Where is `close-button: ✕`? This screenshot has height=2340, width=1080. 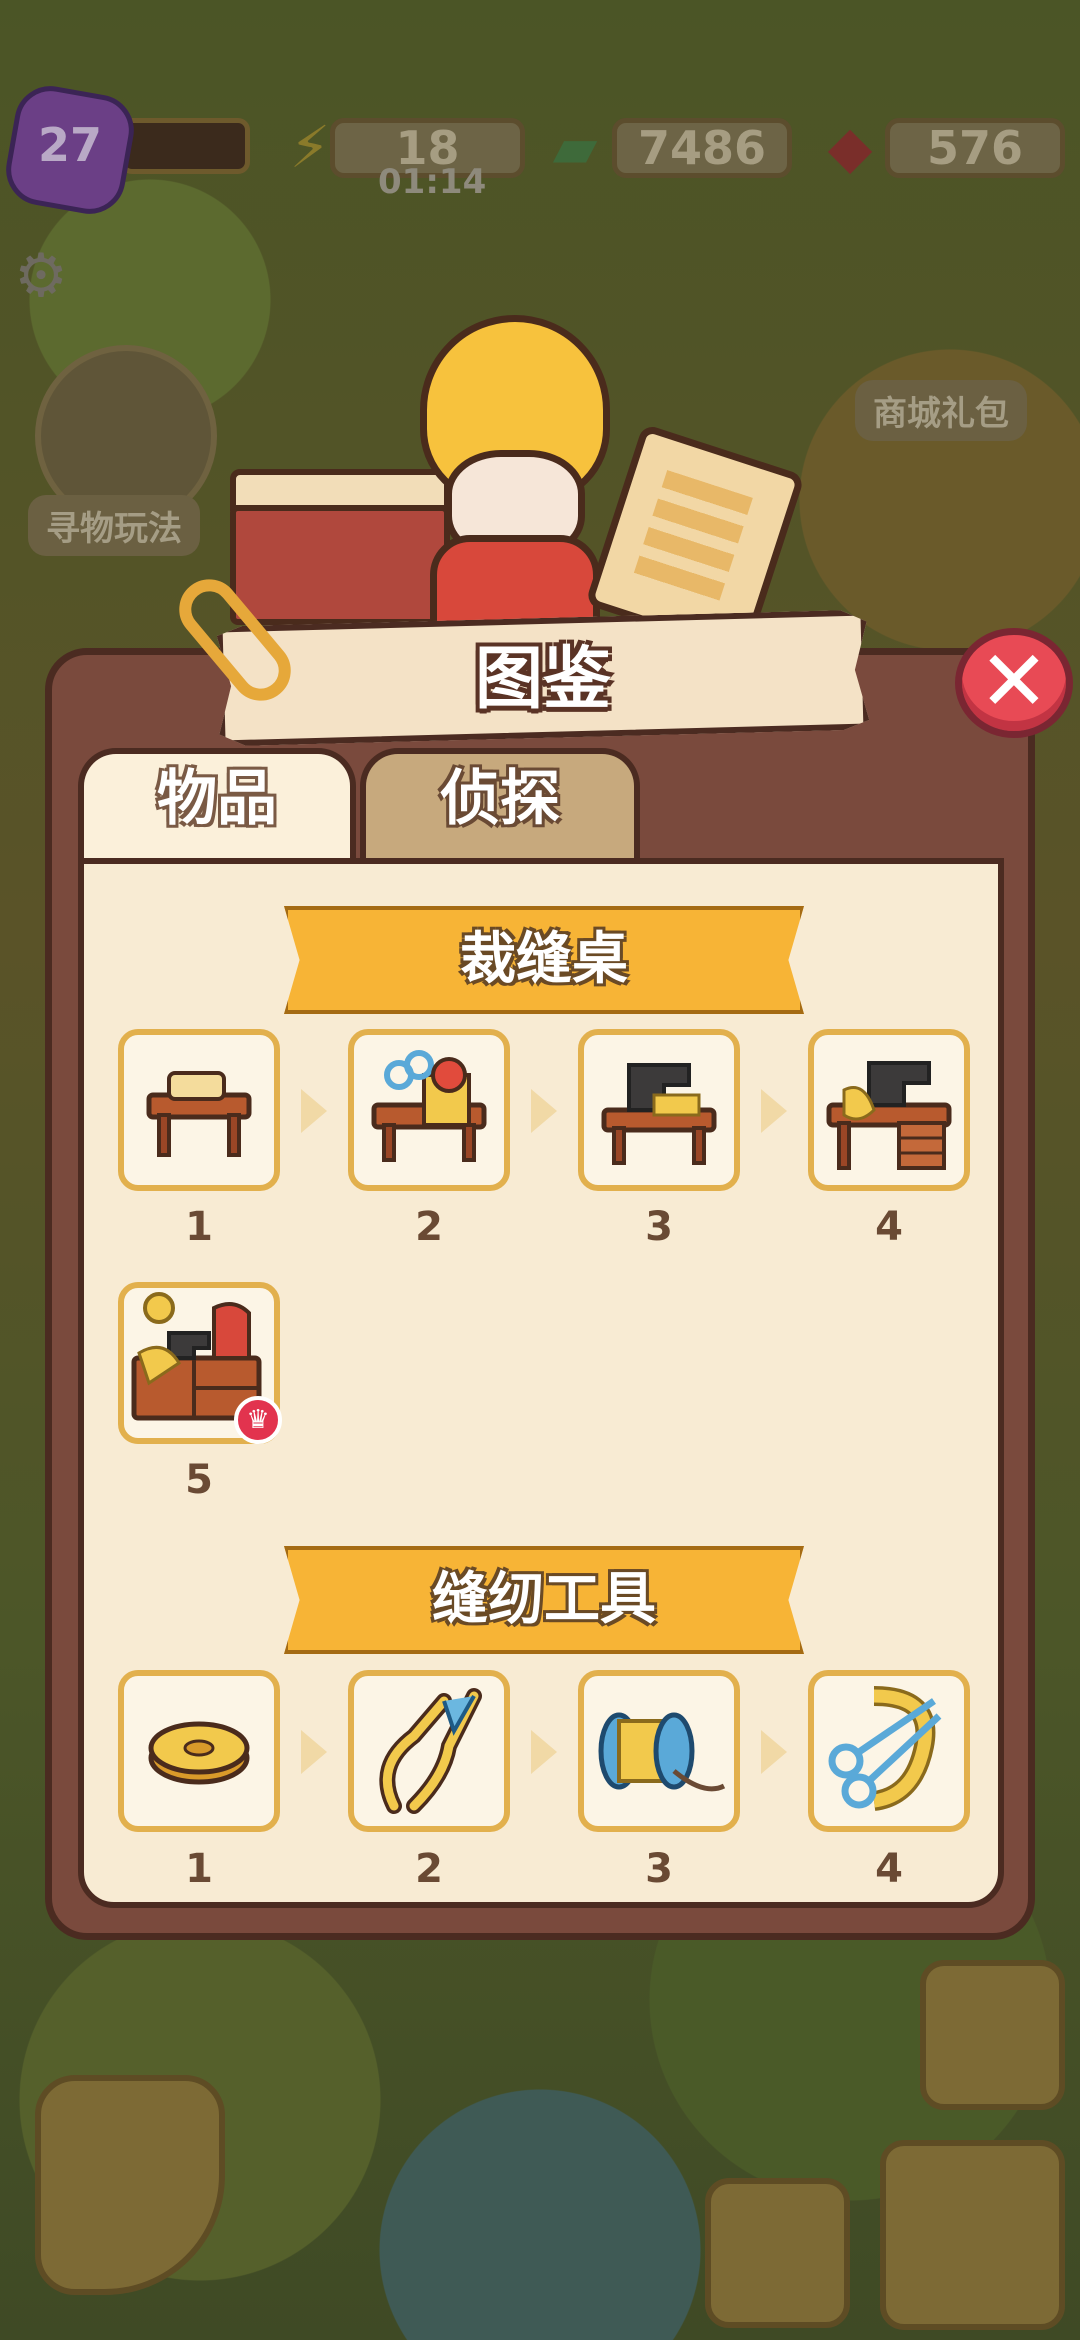 close-button: ✕ is located at coordinates (1014, 683).